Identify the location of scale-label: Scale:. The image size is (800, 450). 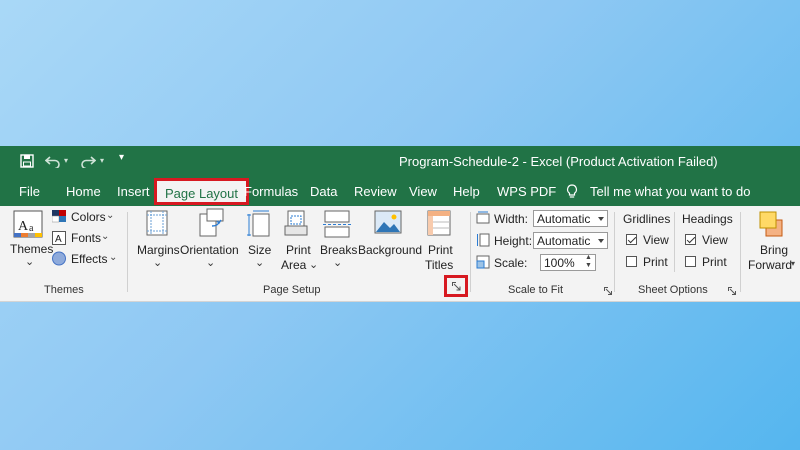
(511, 263).